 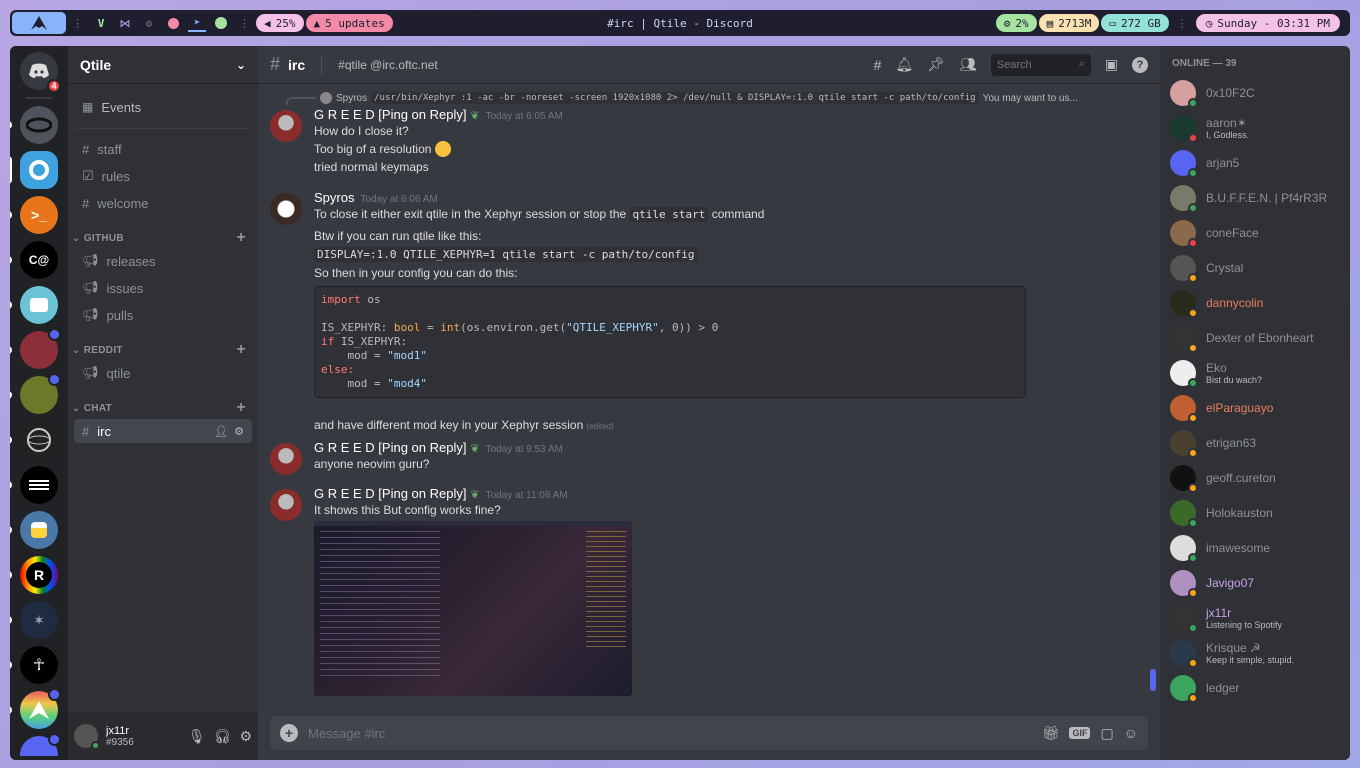 I want to click on invite-icon: 👤︎, so click(x=221, y=431).